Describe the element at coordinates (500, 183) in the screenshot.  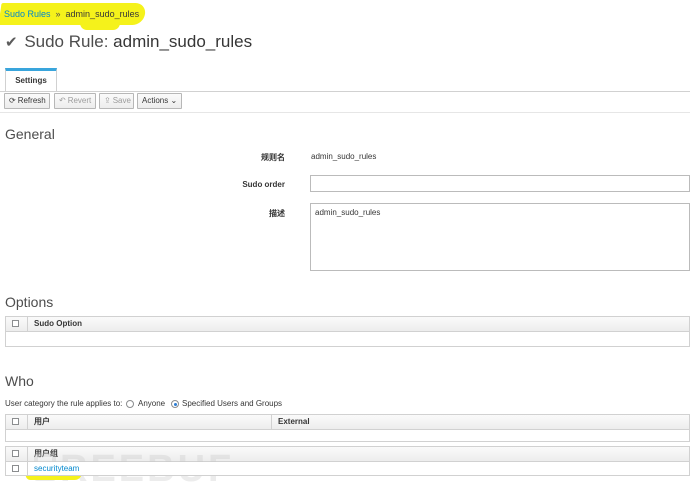
I see `sudo-order-input` at that location.